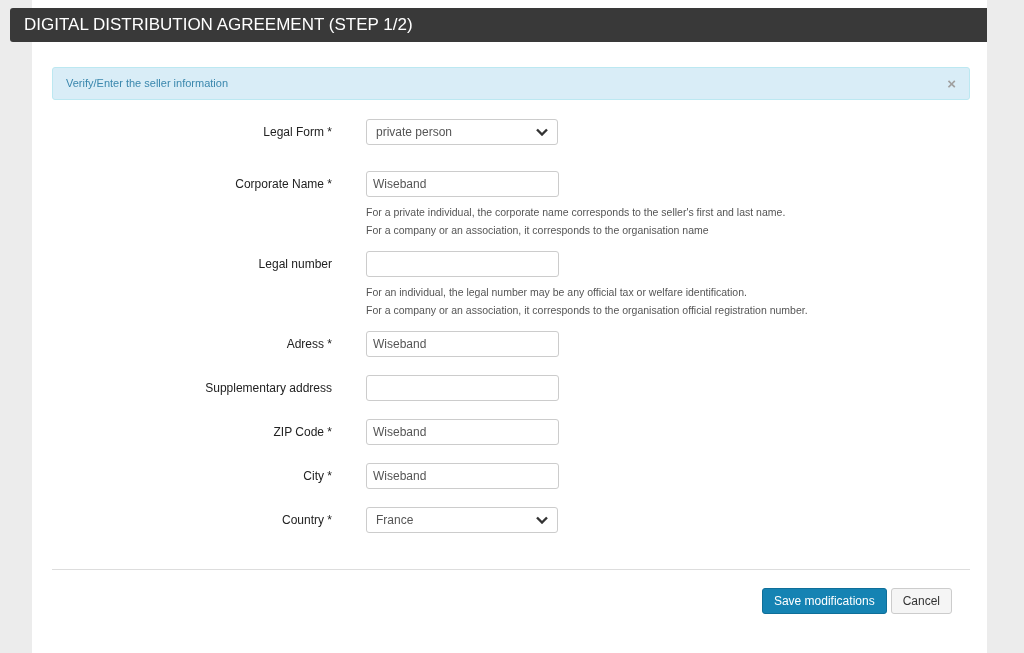 This screenshot has height=653, width=1024. Describe the element at coordinates (294, 264) in the screenshot. I see `field-label: Legal number` at that location.